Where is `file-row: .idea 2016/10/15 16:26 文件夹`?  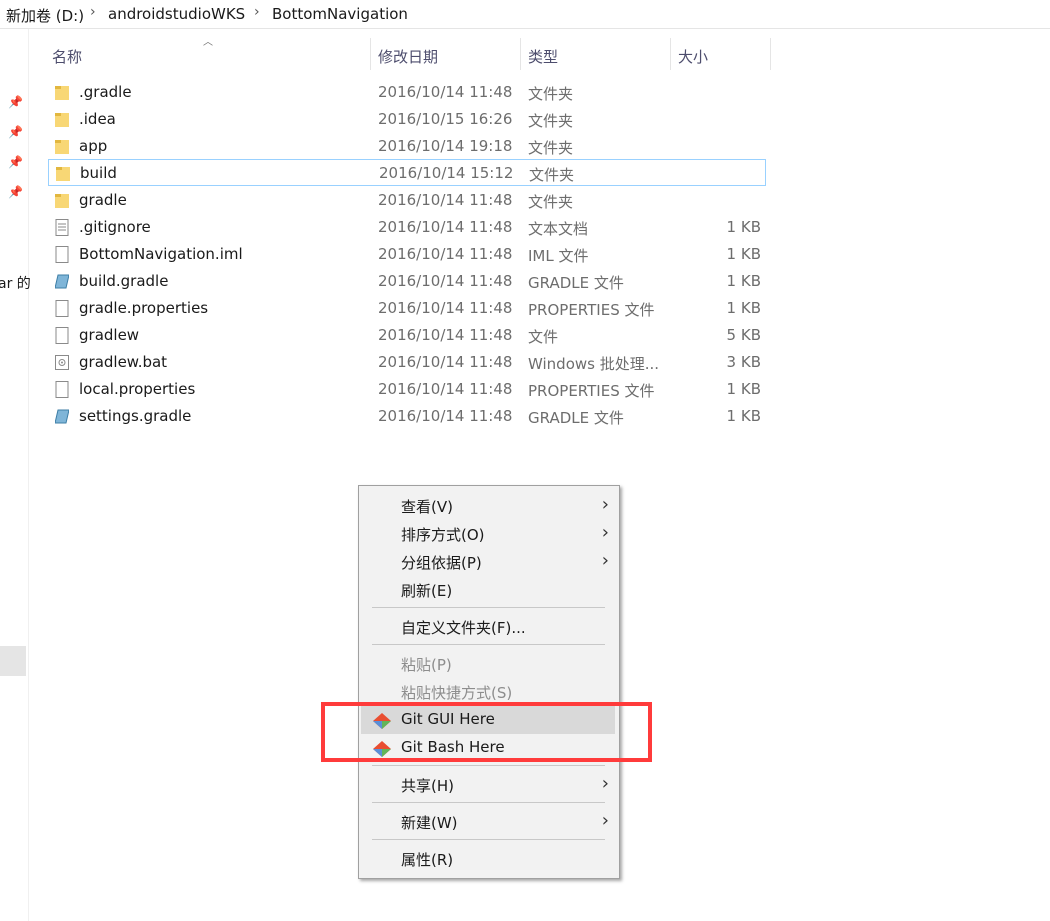
file-row: .idea 2016/10/15 16:26 文件夹 is located at coordinates (407, 119).